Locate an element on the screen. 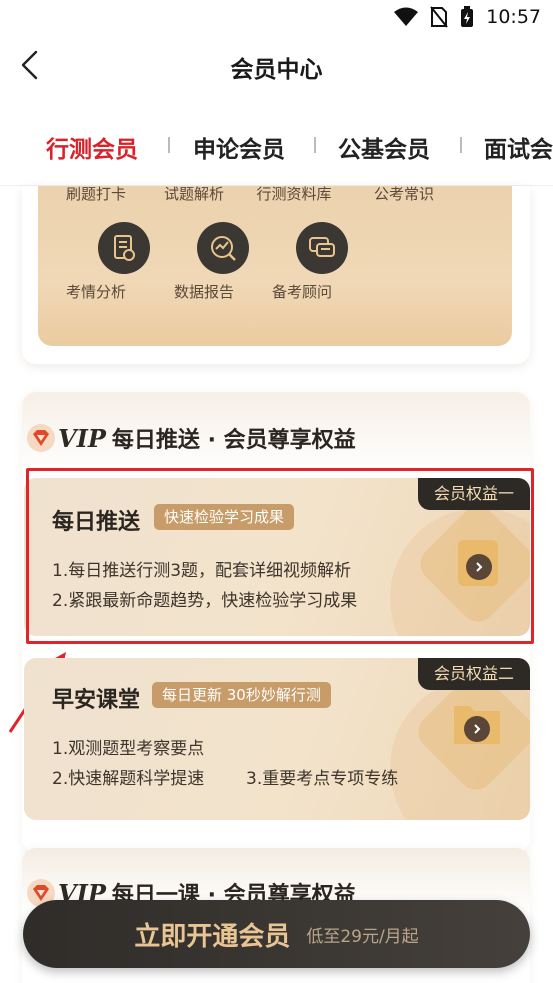 Image resolution: width=553 pixels, height=983 pixels. cta-price: 低至29元/月起 is located at coordinates (362, 936).